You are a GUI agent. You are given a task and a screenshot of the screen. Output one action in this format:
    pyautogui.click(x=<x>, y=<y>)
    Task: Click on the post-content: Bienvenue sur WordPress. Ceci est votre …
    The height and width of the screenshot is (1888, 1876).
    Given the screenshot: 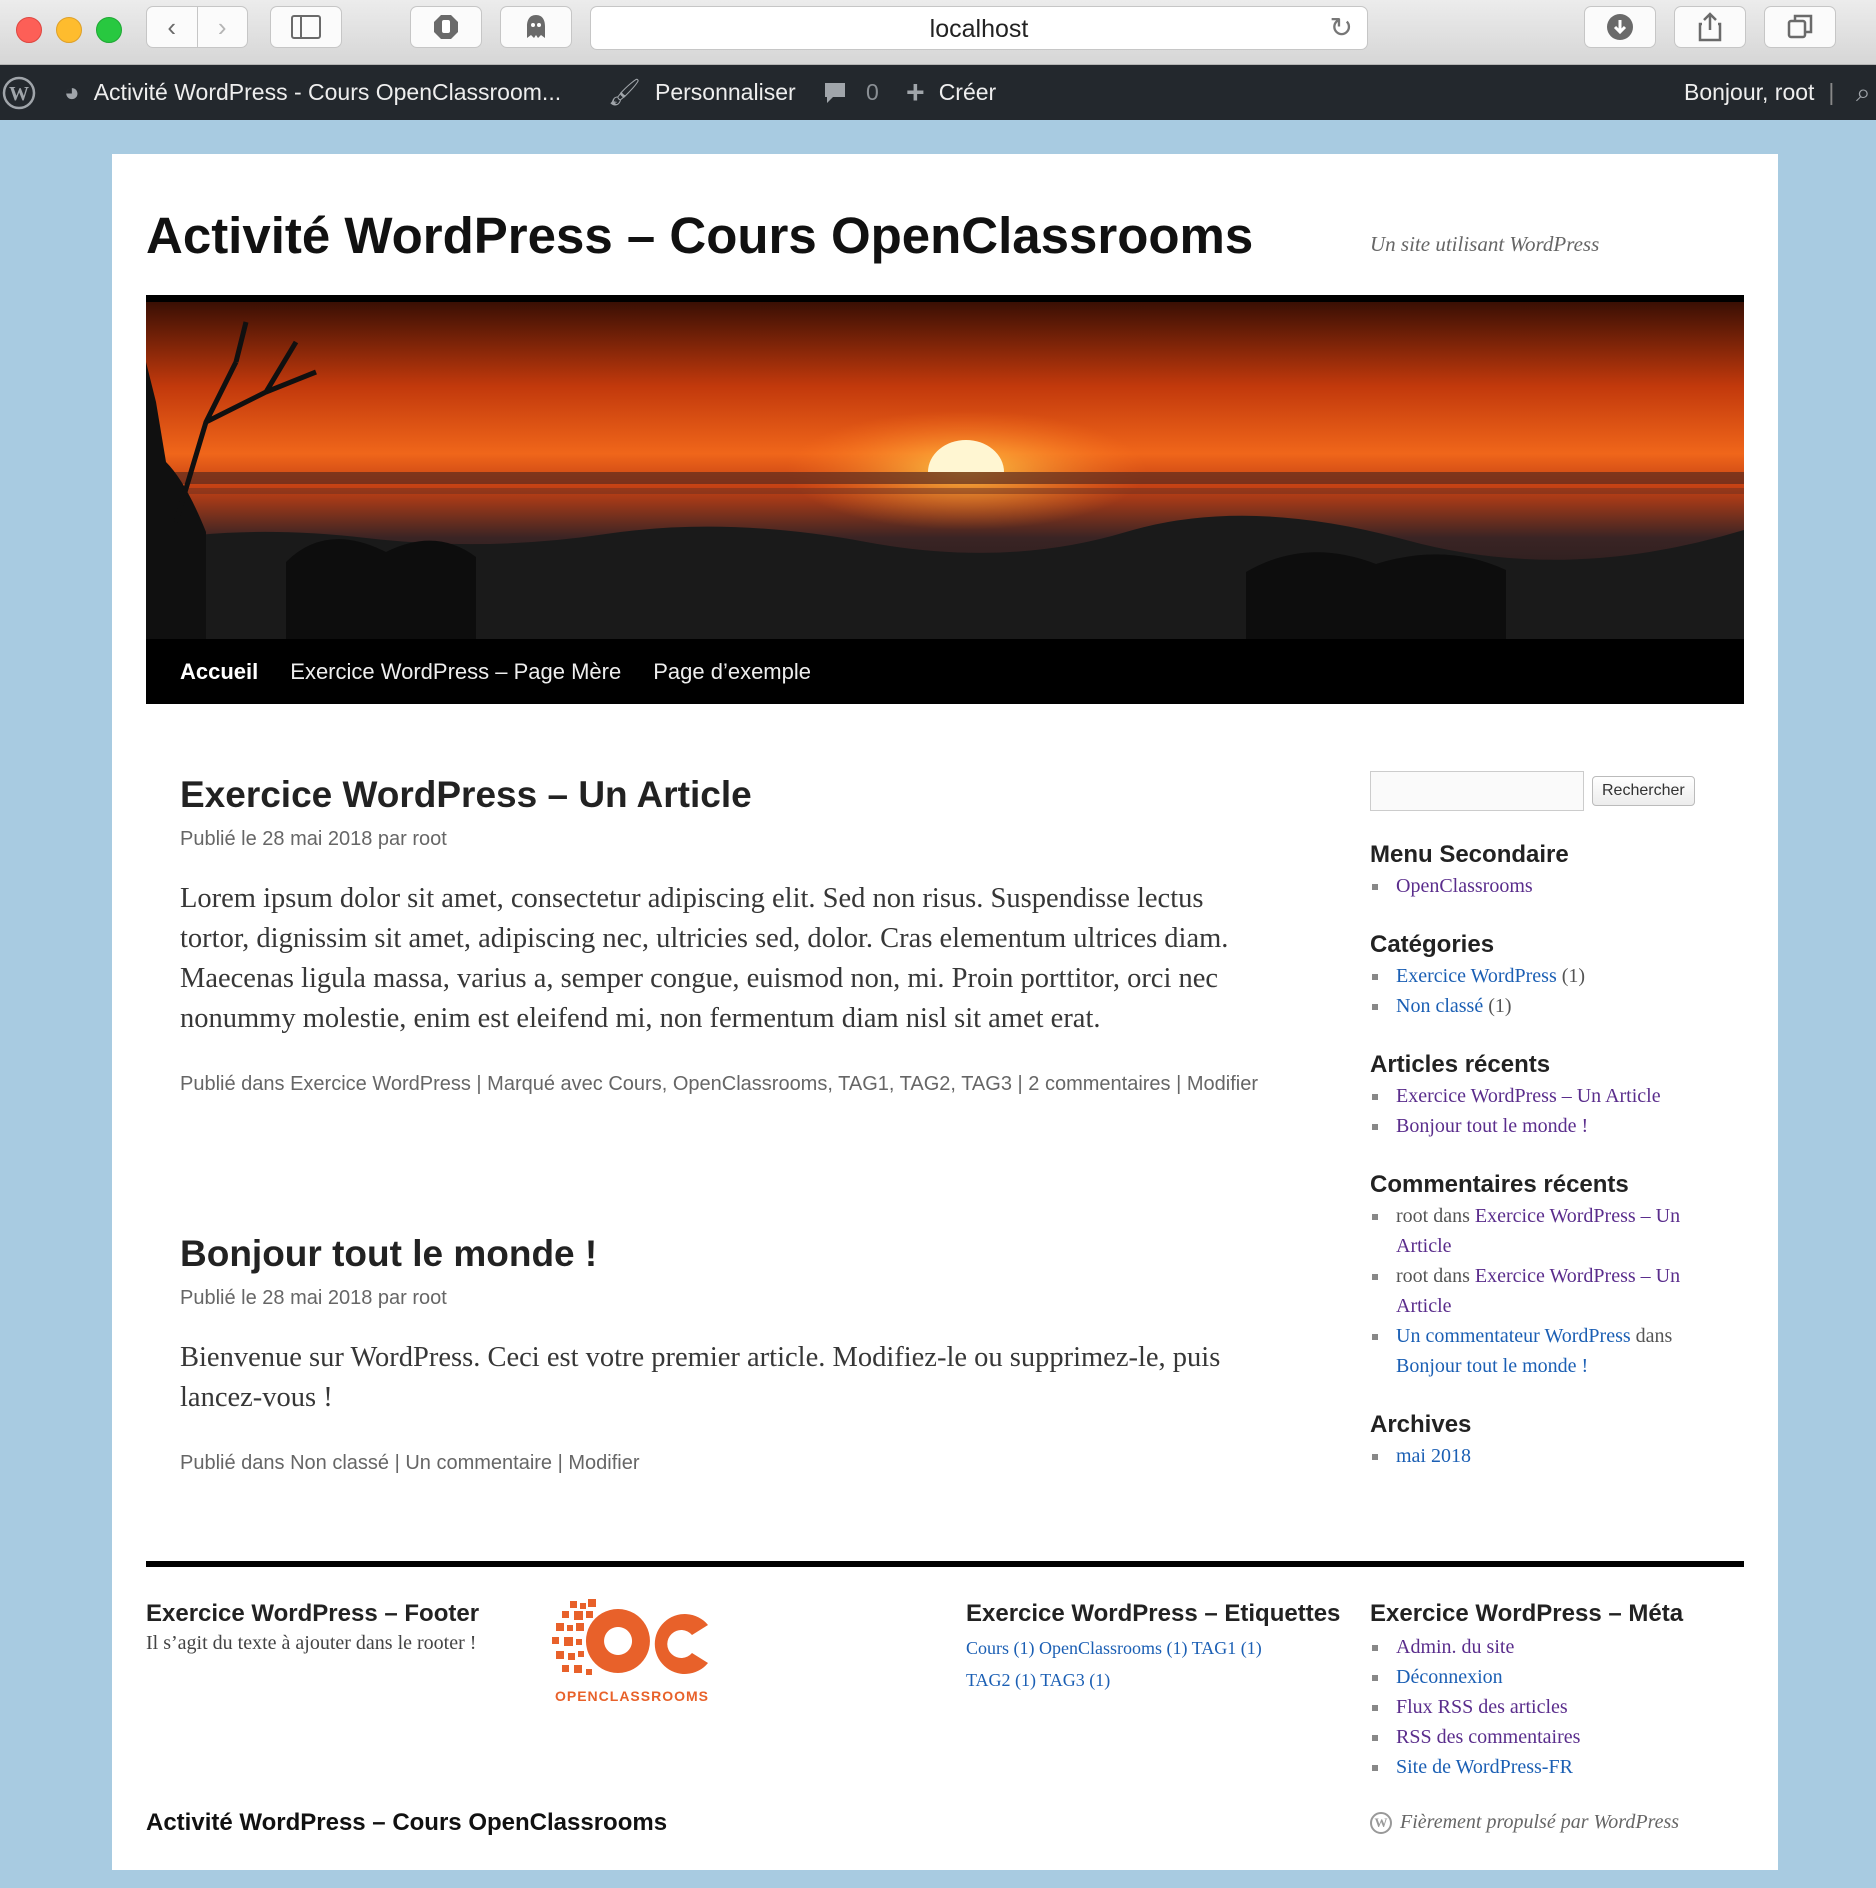 What is the action you would take?
    pyautogui.click(x=700, y=1377)
    